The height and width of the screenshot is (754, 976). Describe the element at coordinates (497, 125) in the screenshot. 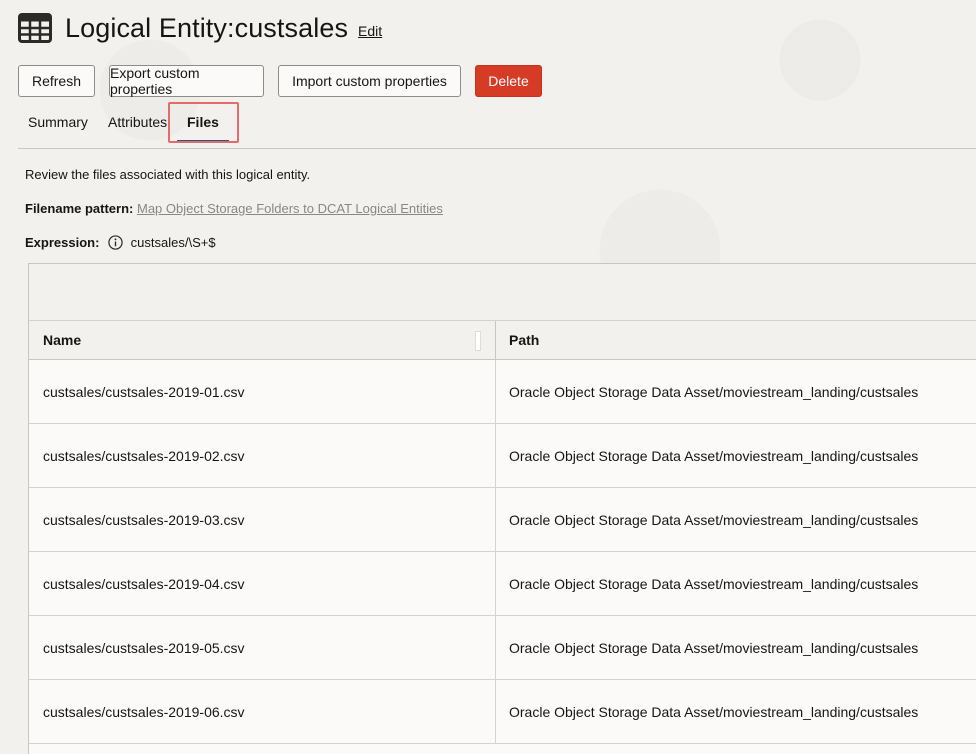

I see `tab-bar: Summary Attributes Files` at that location.